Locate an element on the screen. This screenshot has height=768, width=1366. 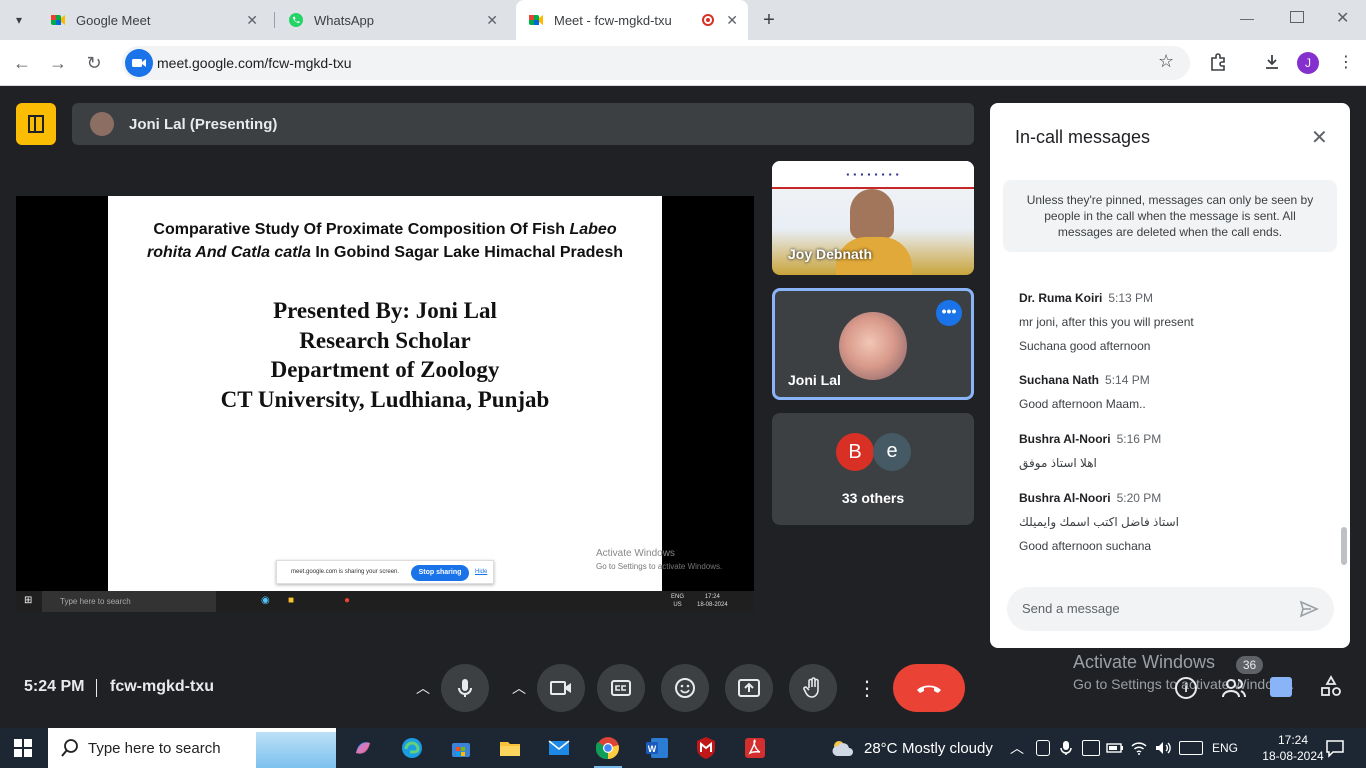
inner-chrome-icon: ● is located at coordinates (347, 600).